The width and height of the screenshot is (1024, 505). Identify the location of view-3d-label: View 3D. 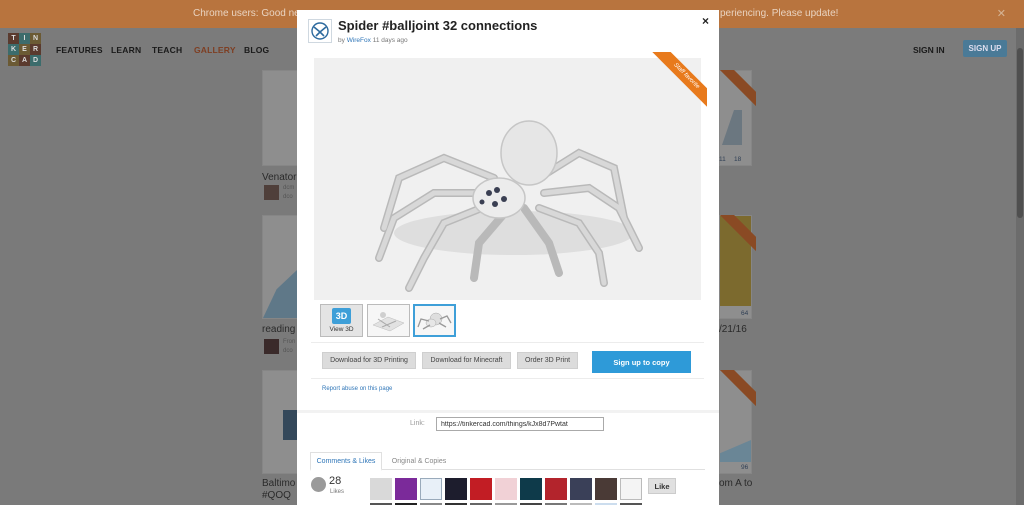
(341, 329).